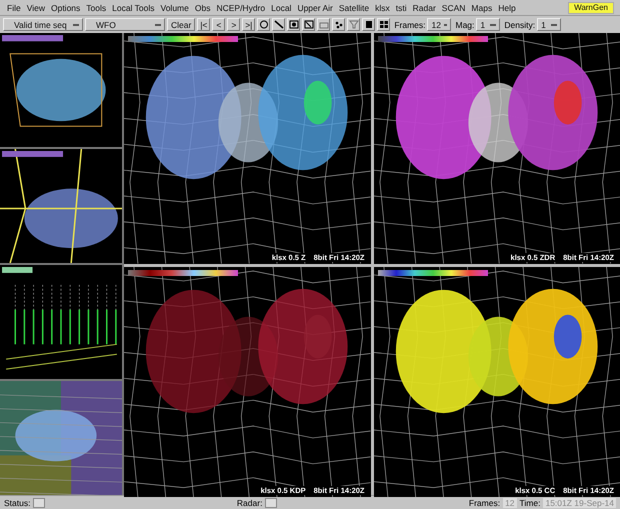 Image resolution: width=620 pixels, height=509 pixels. What do you see at coordinates (61, 206) in the screenshot?
I see `map-thumbnail-drawing` at bounding box center [61, 206].